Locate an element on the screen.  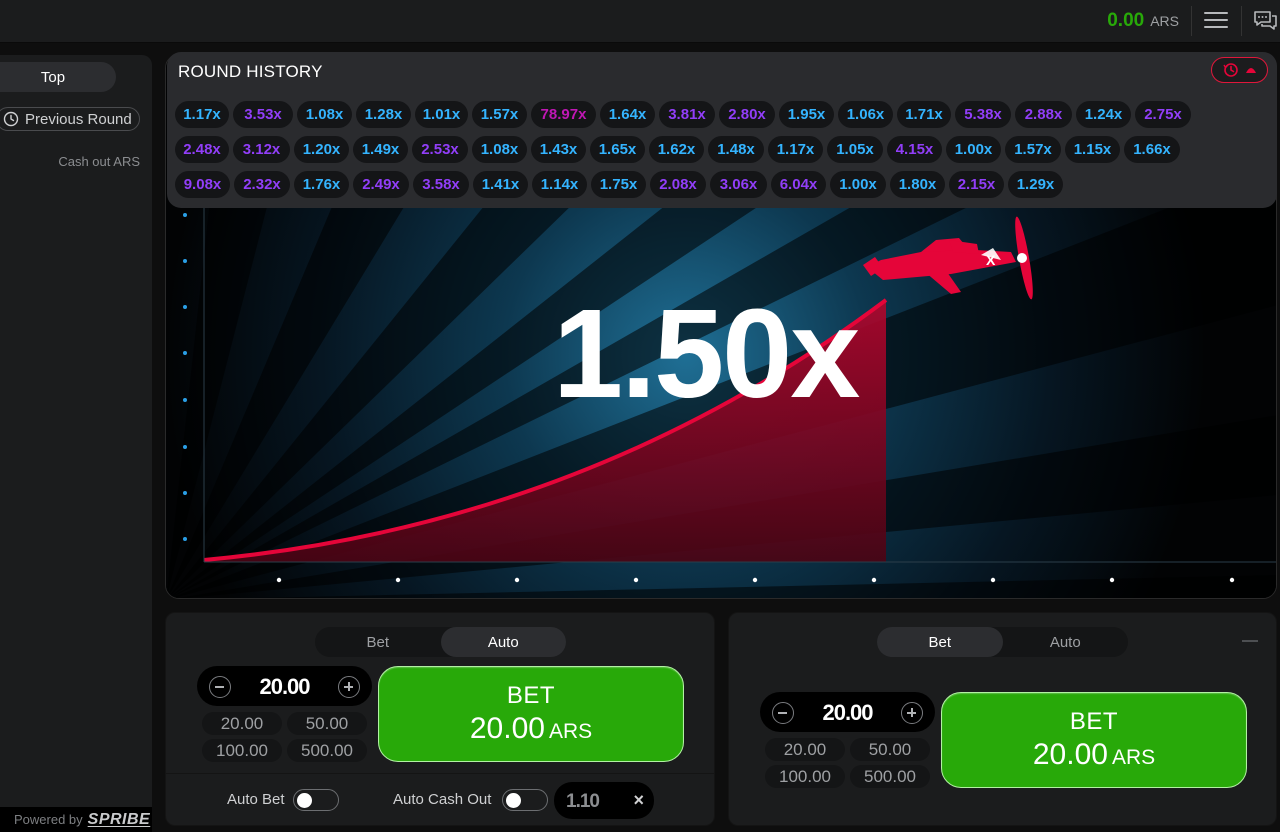
history-multiplier: 1.06x is located at coordinates (865, 114).